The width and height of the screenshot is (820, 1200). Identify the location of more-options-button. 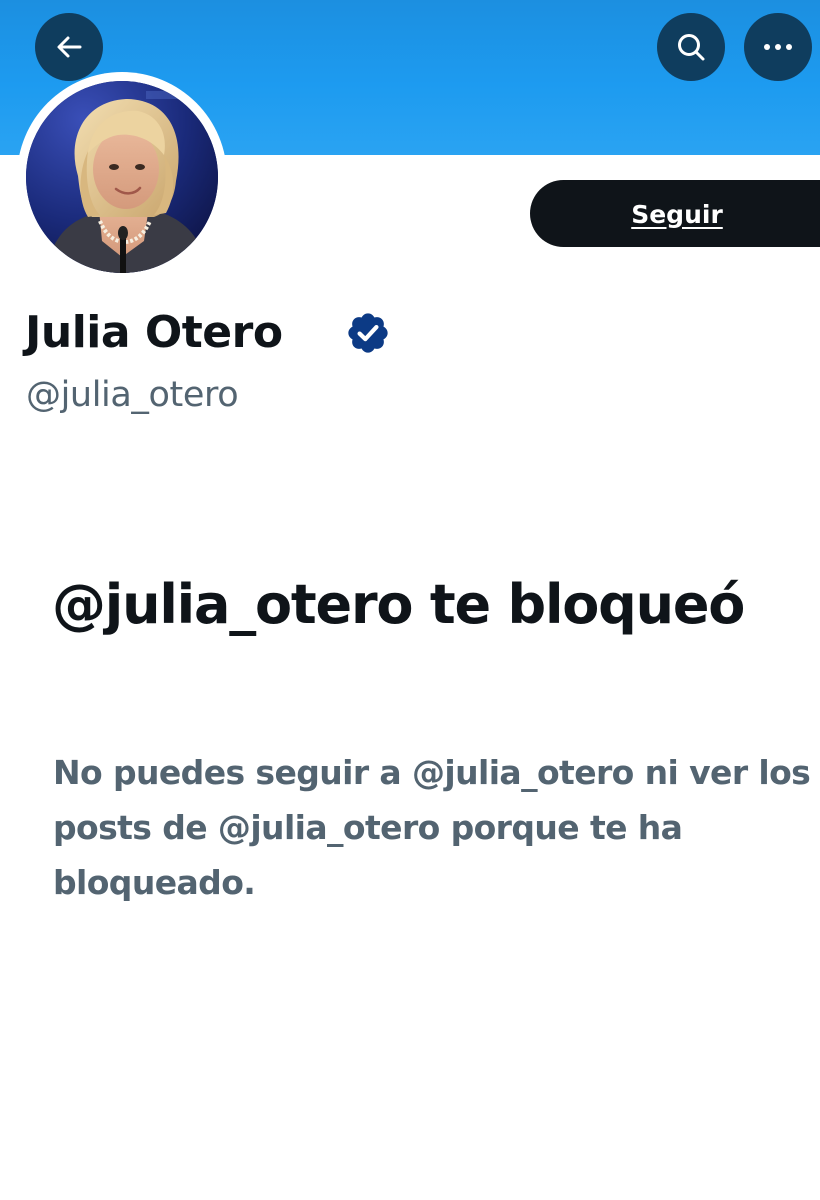
(778, 47).